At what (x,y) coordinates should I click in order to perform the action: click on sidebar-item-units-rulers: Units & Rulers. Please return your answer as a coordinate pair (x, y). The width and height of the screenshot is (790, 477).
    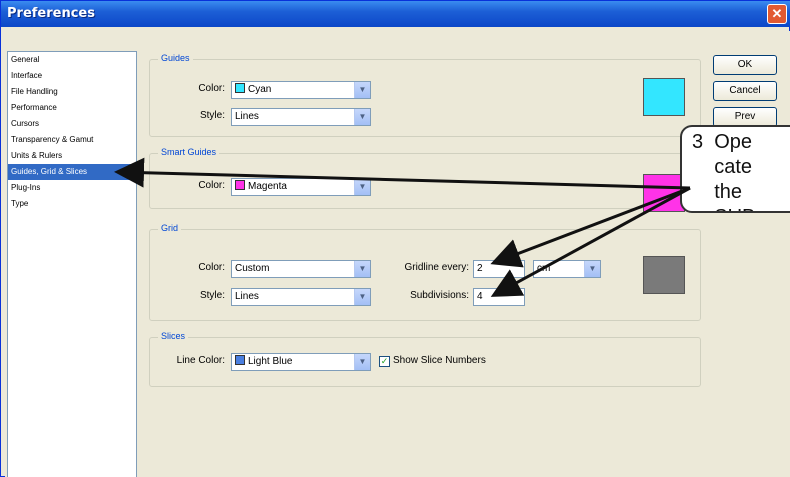
    Looking at the image, I should click on (72, 156).